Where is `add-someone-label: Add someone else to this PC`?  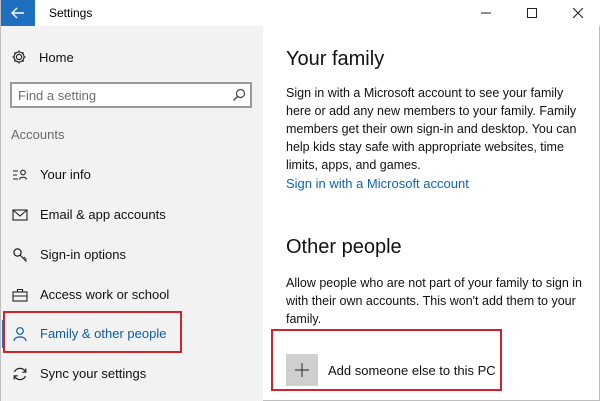
add-someone-label: Add someone else to this PC is located at coordinates (412, 370).